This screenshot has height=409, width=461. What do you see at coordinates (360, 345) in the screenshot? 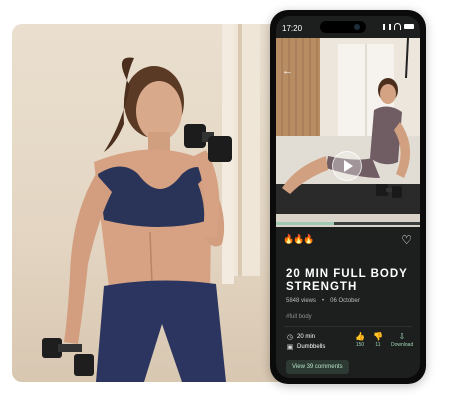
I see `like-count: 150` at bounding box center [360, 345].